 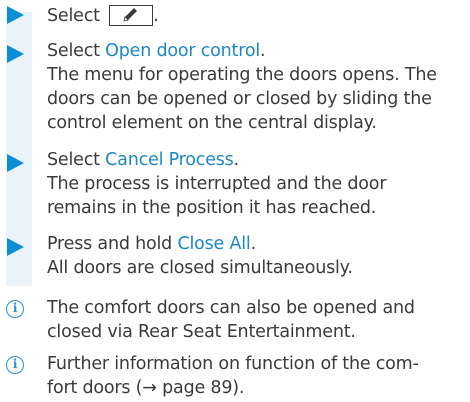 I want to click on step-3-result-line-1: The process is interrupted and the door, so click(x=217, y=184).